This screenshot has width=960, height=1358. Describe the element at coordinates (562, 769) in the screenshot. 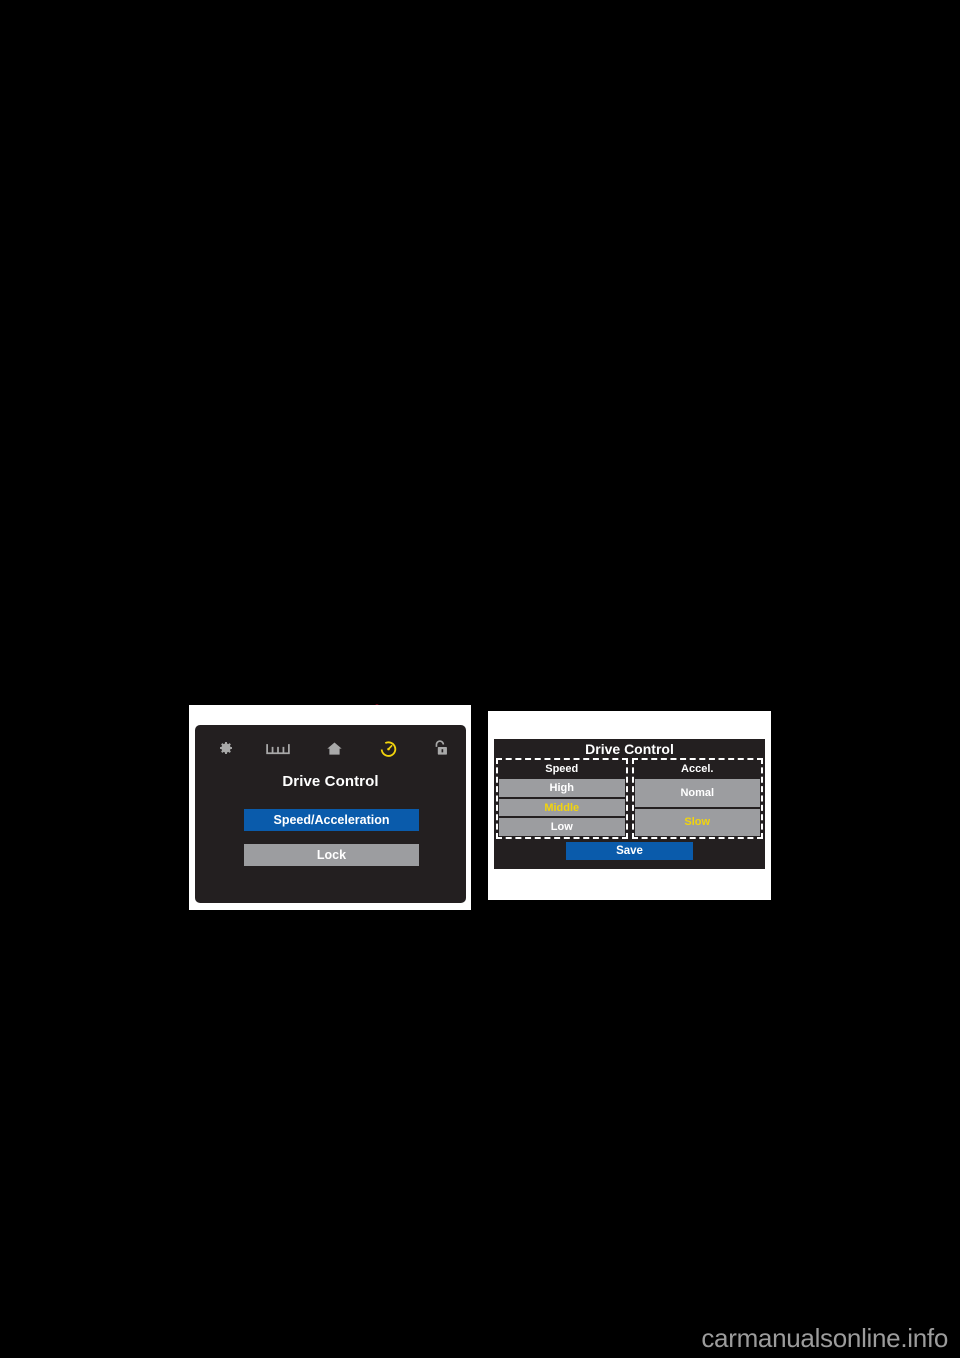

I see `speed-column-header: Speed` at that location.